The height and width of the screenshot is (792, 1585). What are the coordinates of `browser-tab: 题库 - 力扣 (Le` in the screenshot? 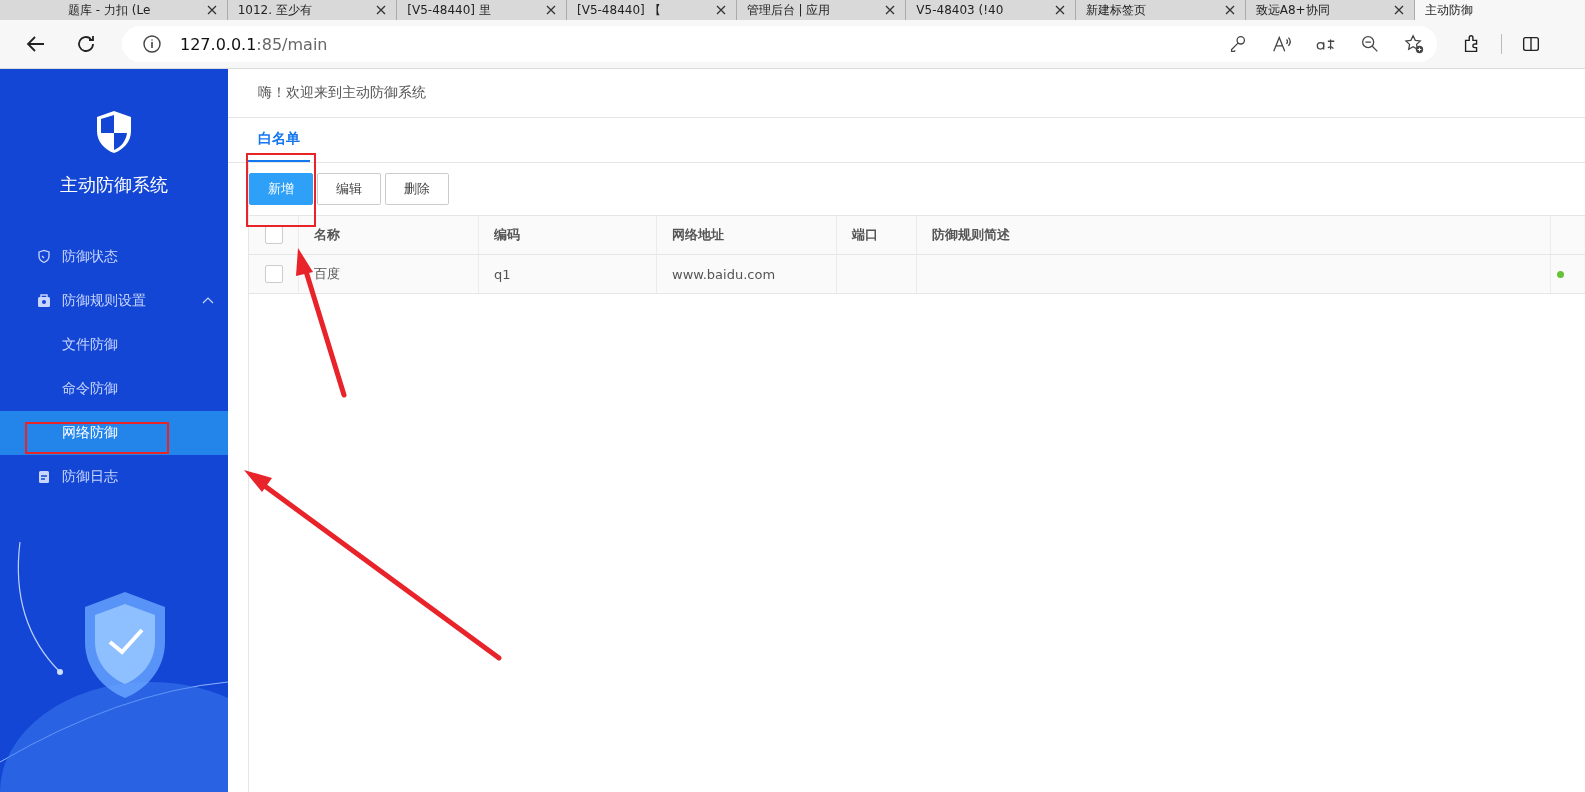 It's located at (143, 10).